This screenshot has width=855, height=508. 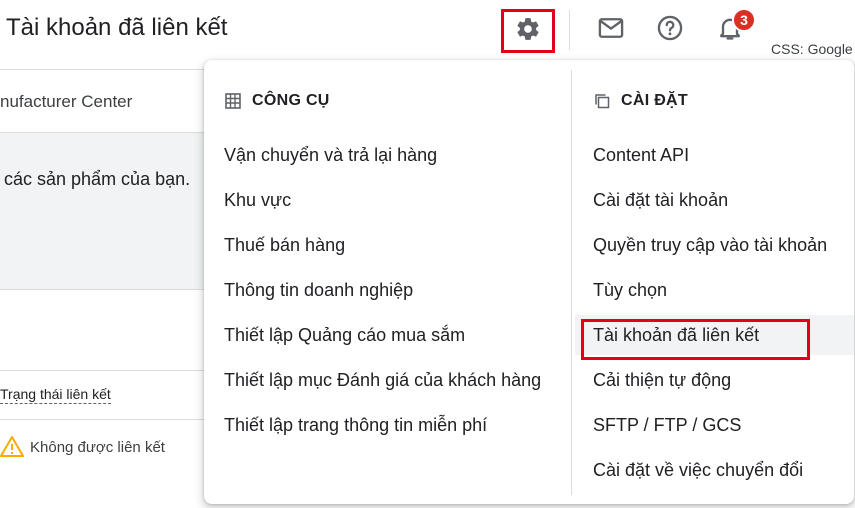 What do you see at coordinates (257, 200) in the screenshot?
I see `menu-item-regions: Khu vực` at bounding box center [257, 200].